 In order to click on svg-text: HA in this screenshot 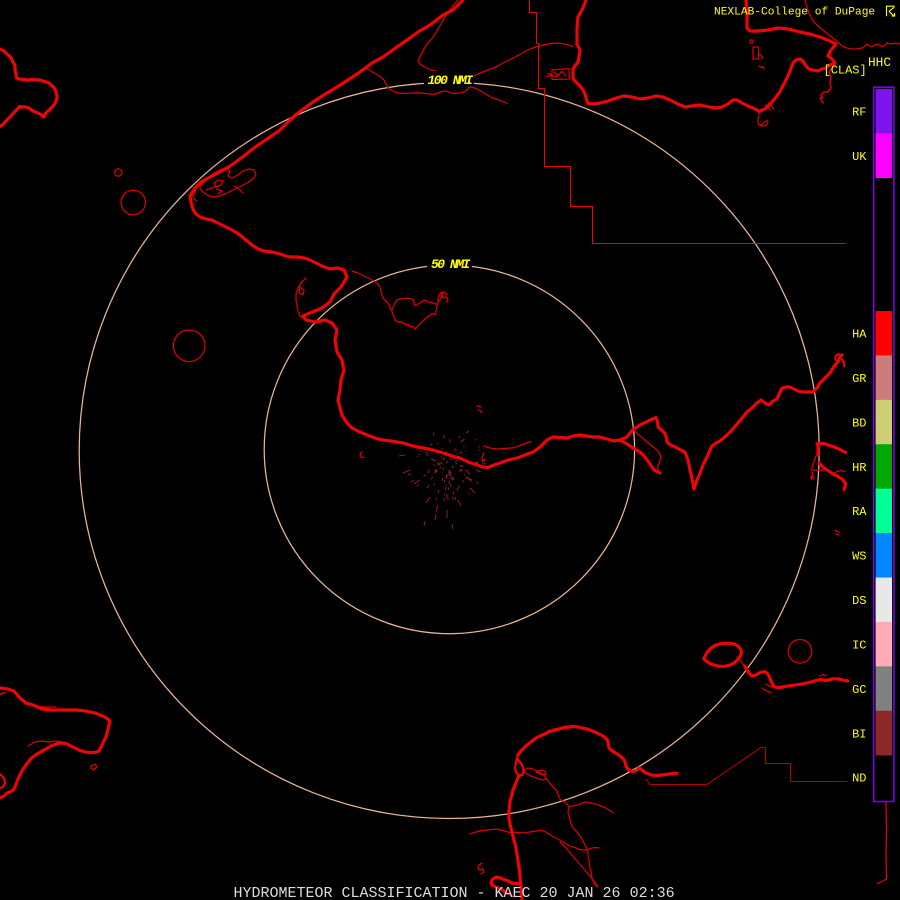, I will do `click(859, 335)`.